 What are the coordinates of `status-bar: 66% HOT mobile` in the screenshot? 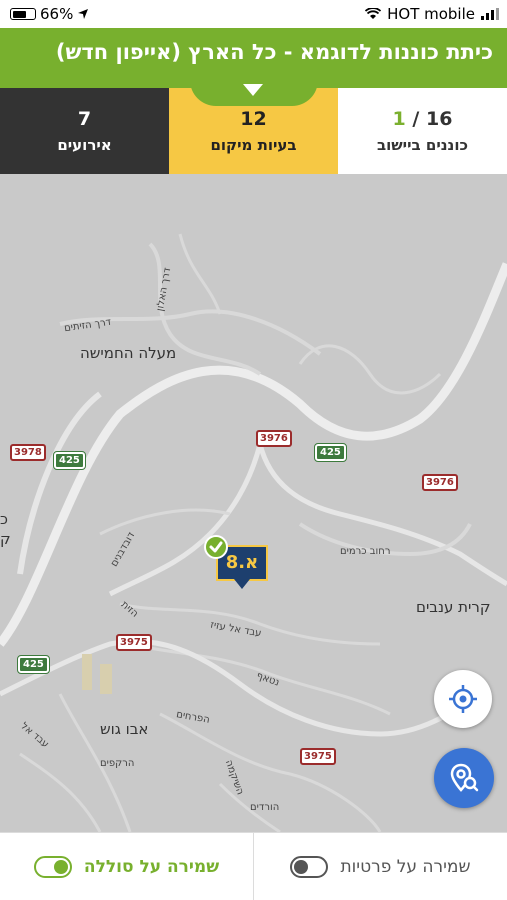 It's located at (253, 14).